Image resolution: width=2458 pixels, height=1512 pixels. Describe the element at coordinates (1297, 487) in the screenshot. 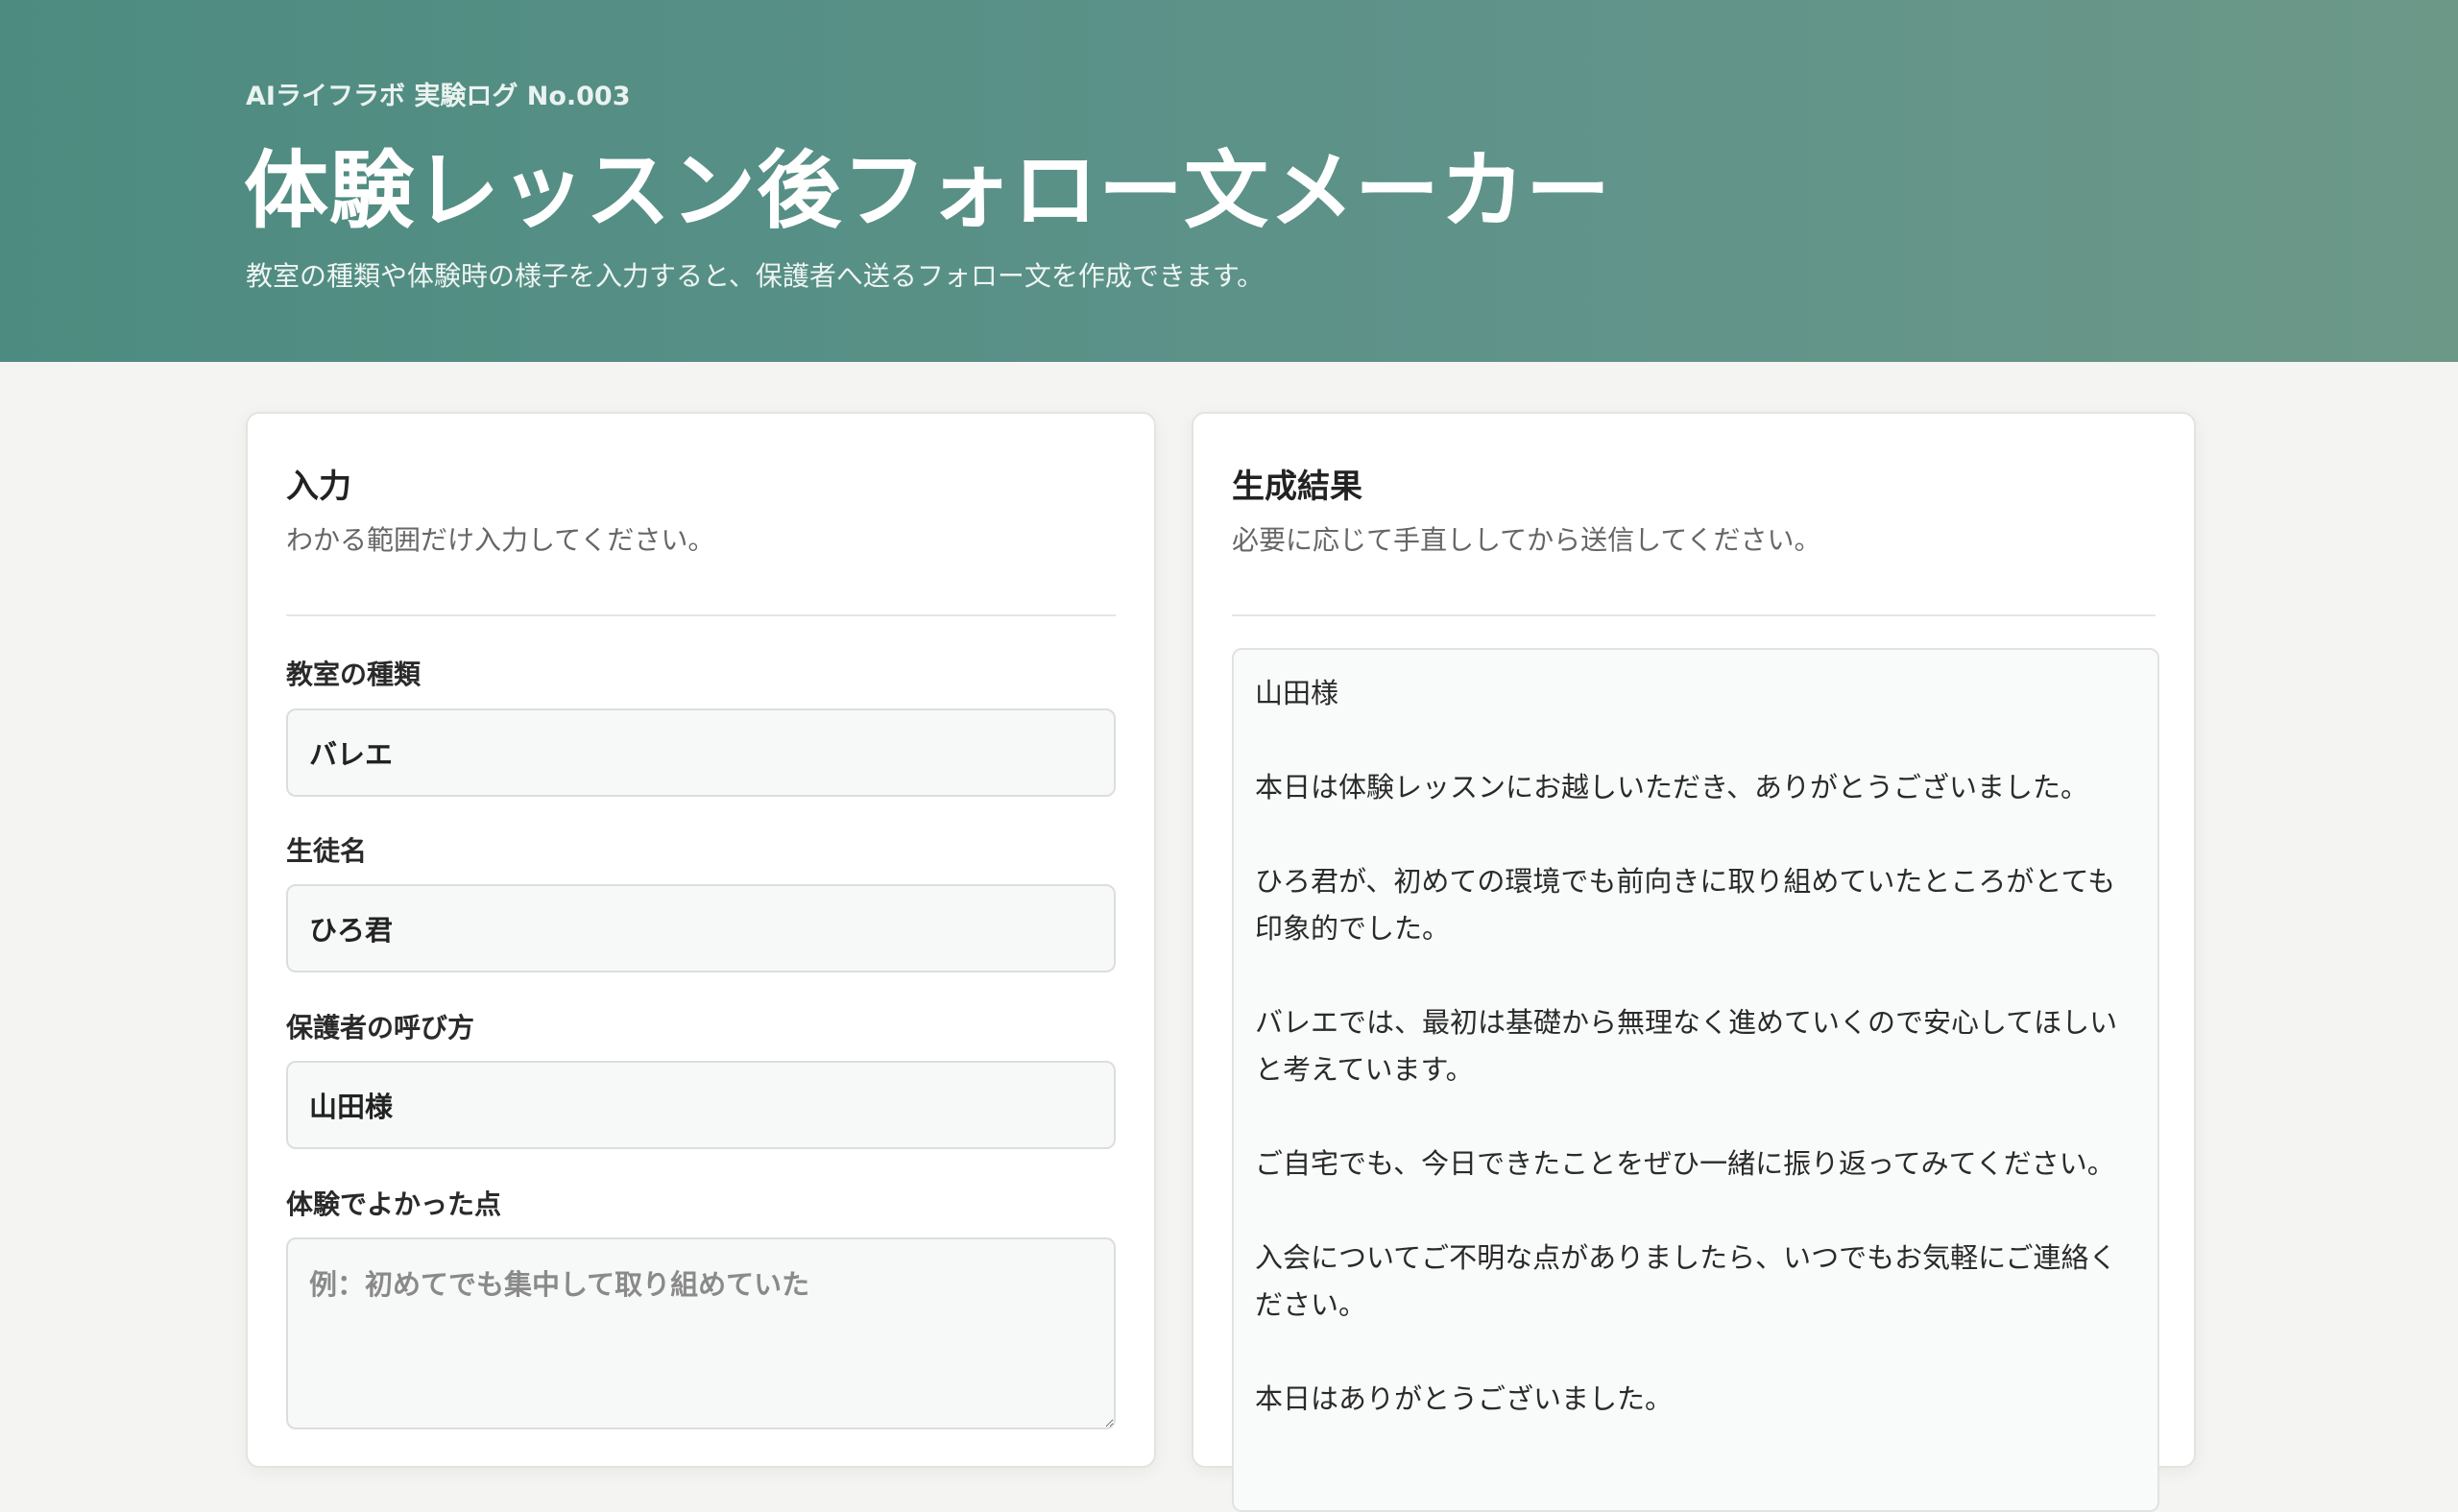

I see `output-card-title: 生成結果` at that location.